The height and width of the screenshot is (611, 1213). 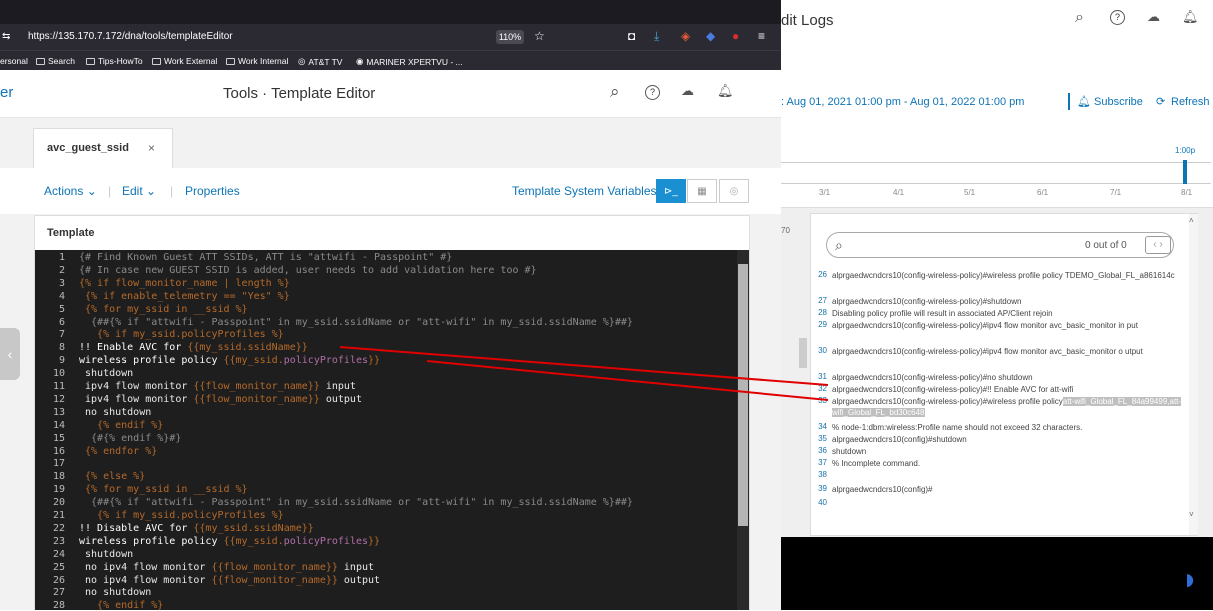 What do you see at coordinates (61, 361) in the screenshot?
I see `line-number: 9` at bounding box center [61, 361].